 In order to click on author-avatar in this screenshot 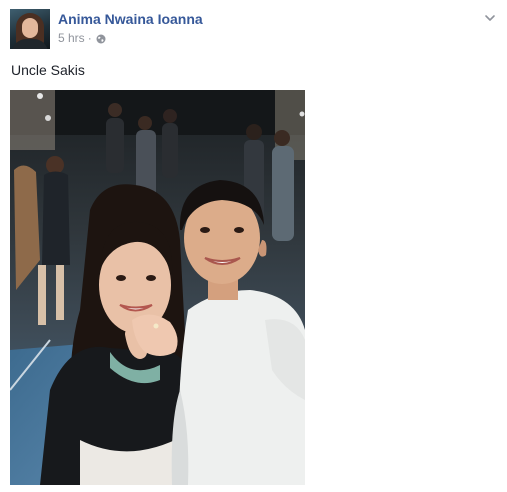, I will do `click(30, 29)`.